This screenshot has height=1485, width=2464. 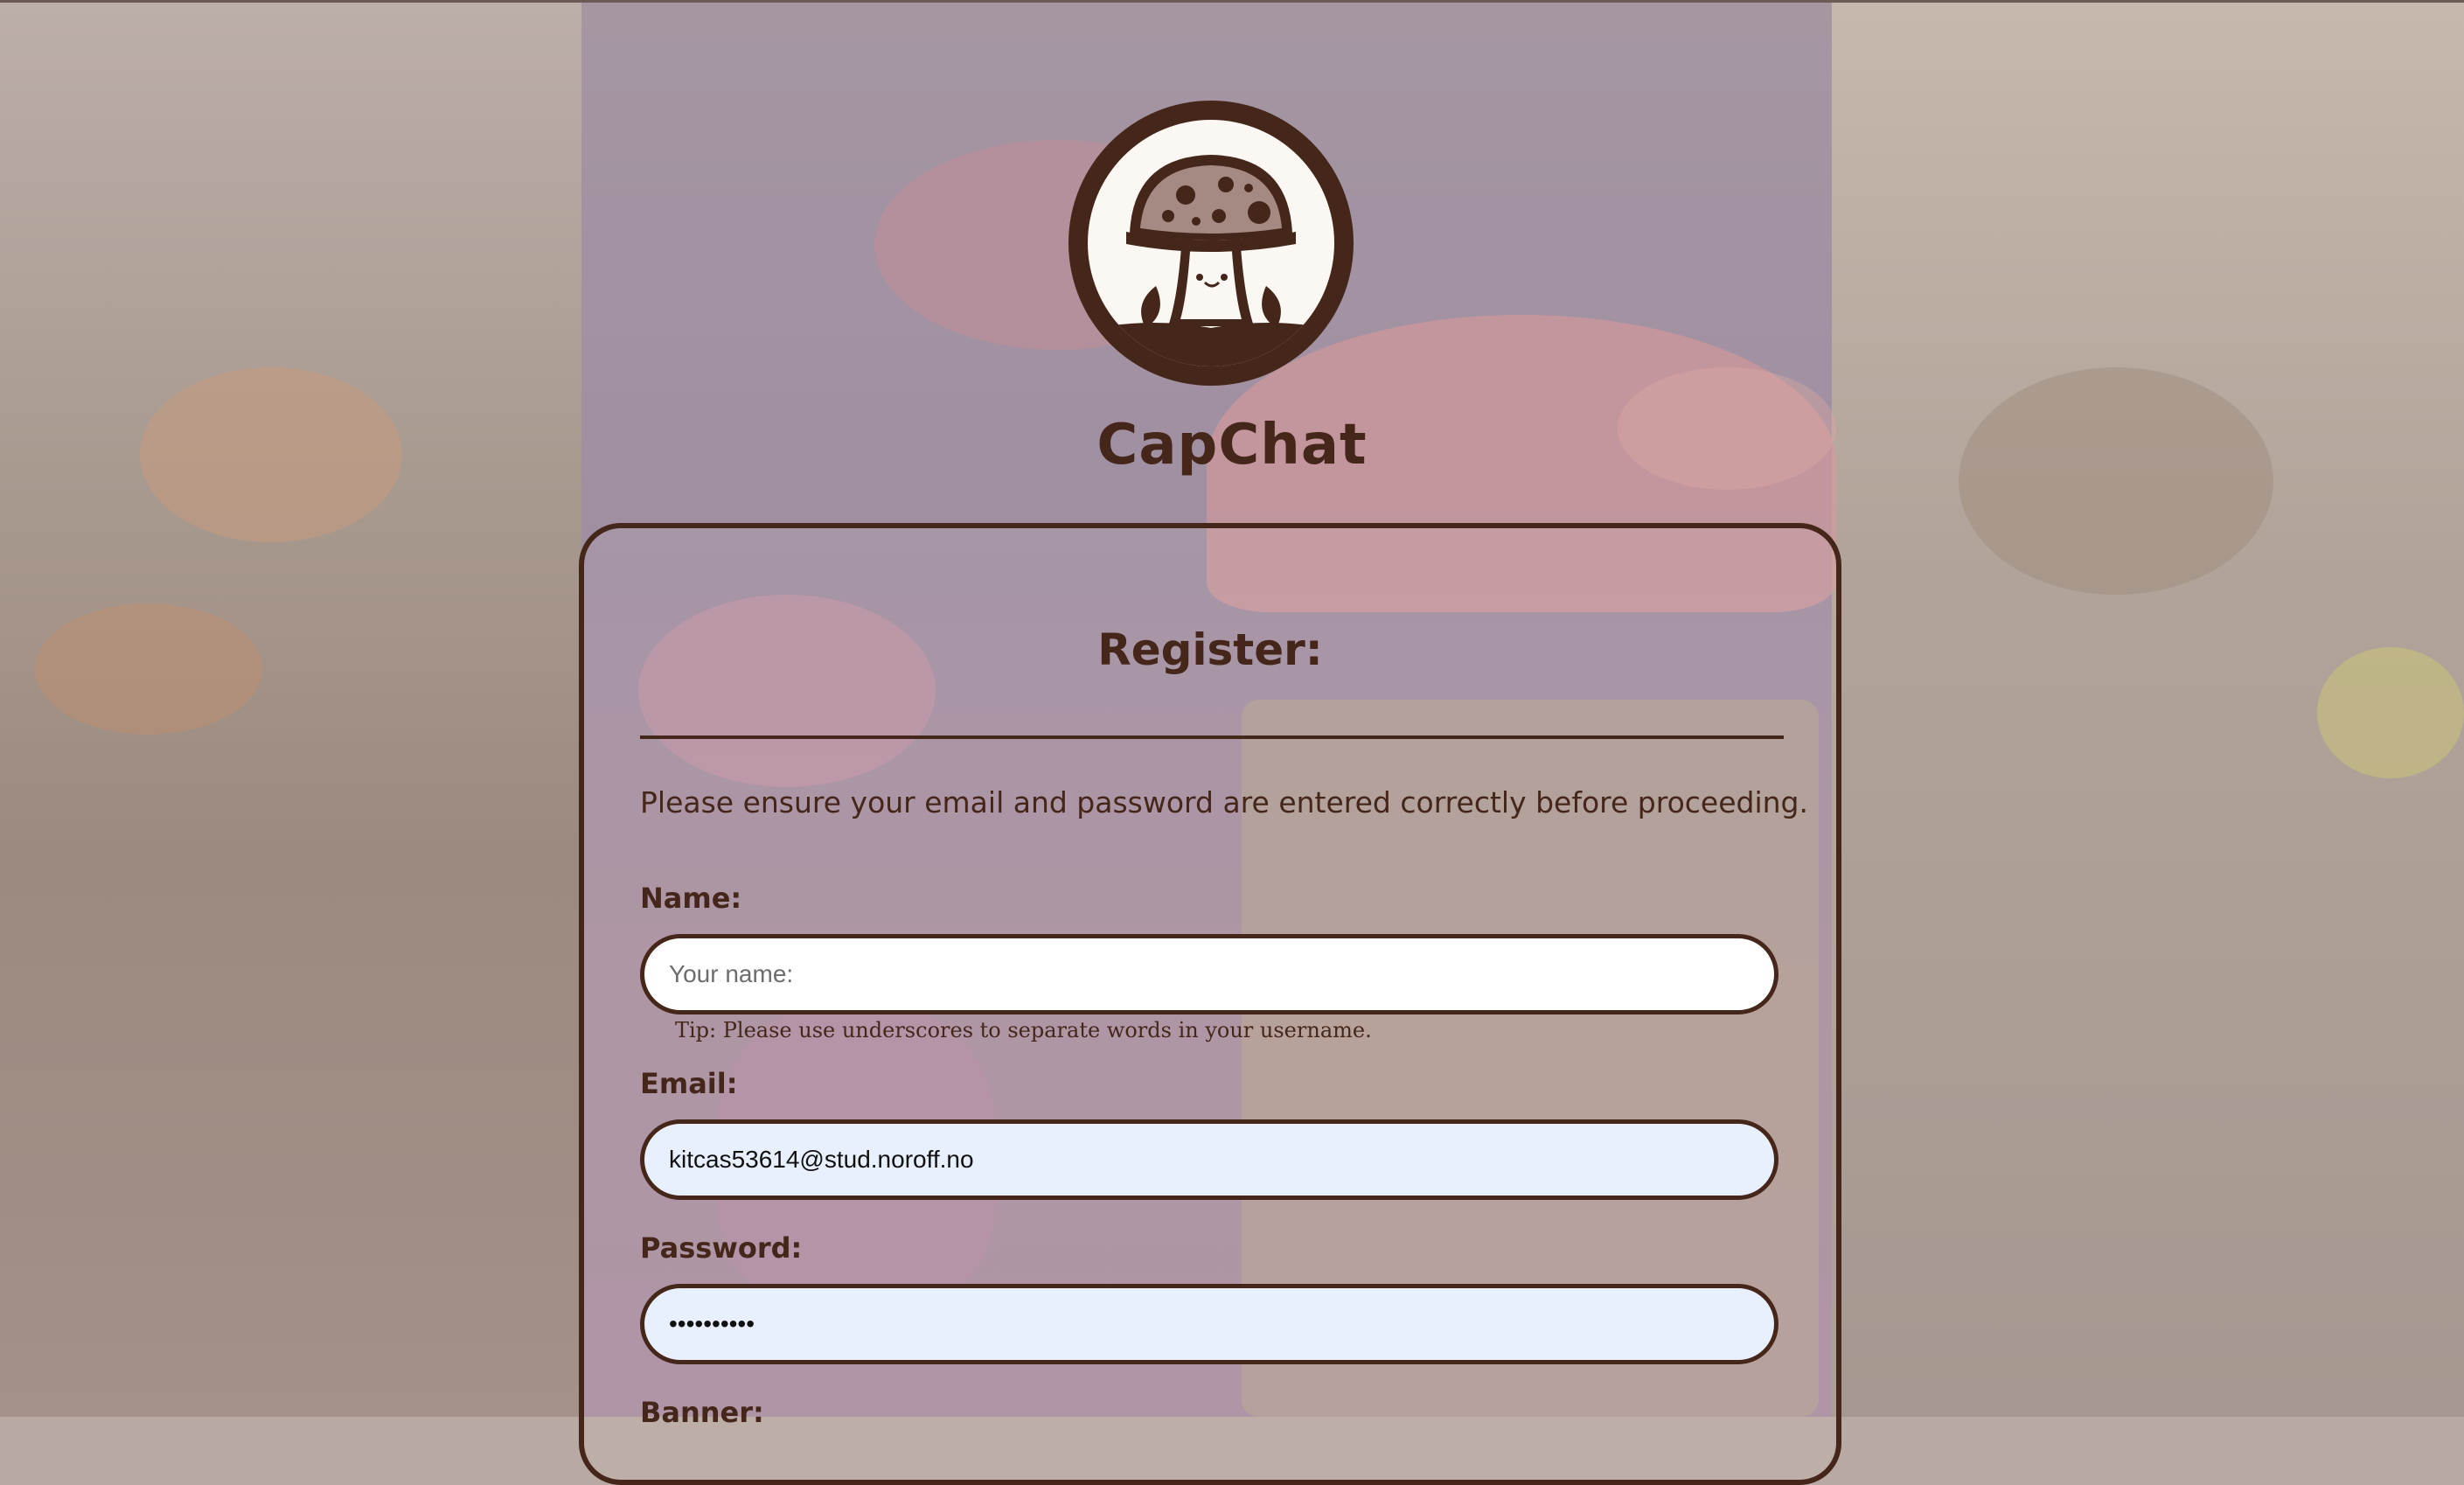 I want to click on logo, so click(x=1211, y=244).